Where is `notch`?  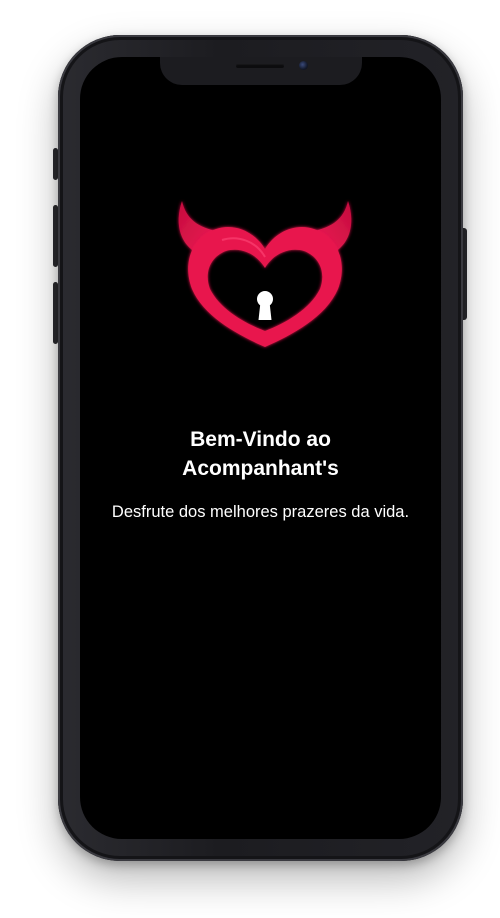
notch is located at coordinates (261, 71).